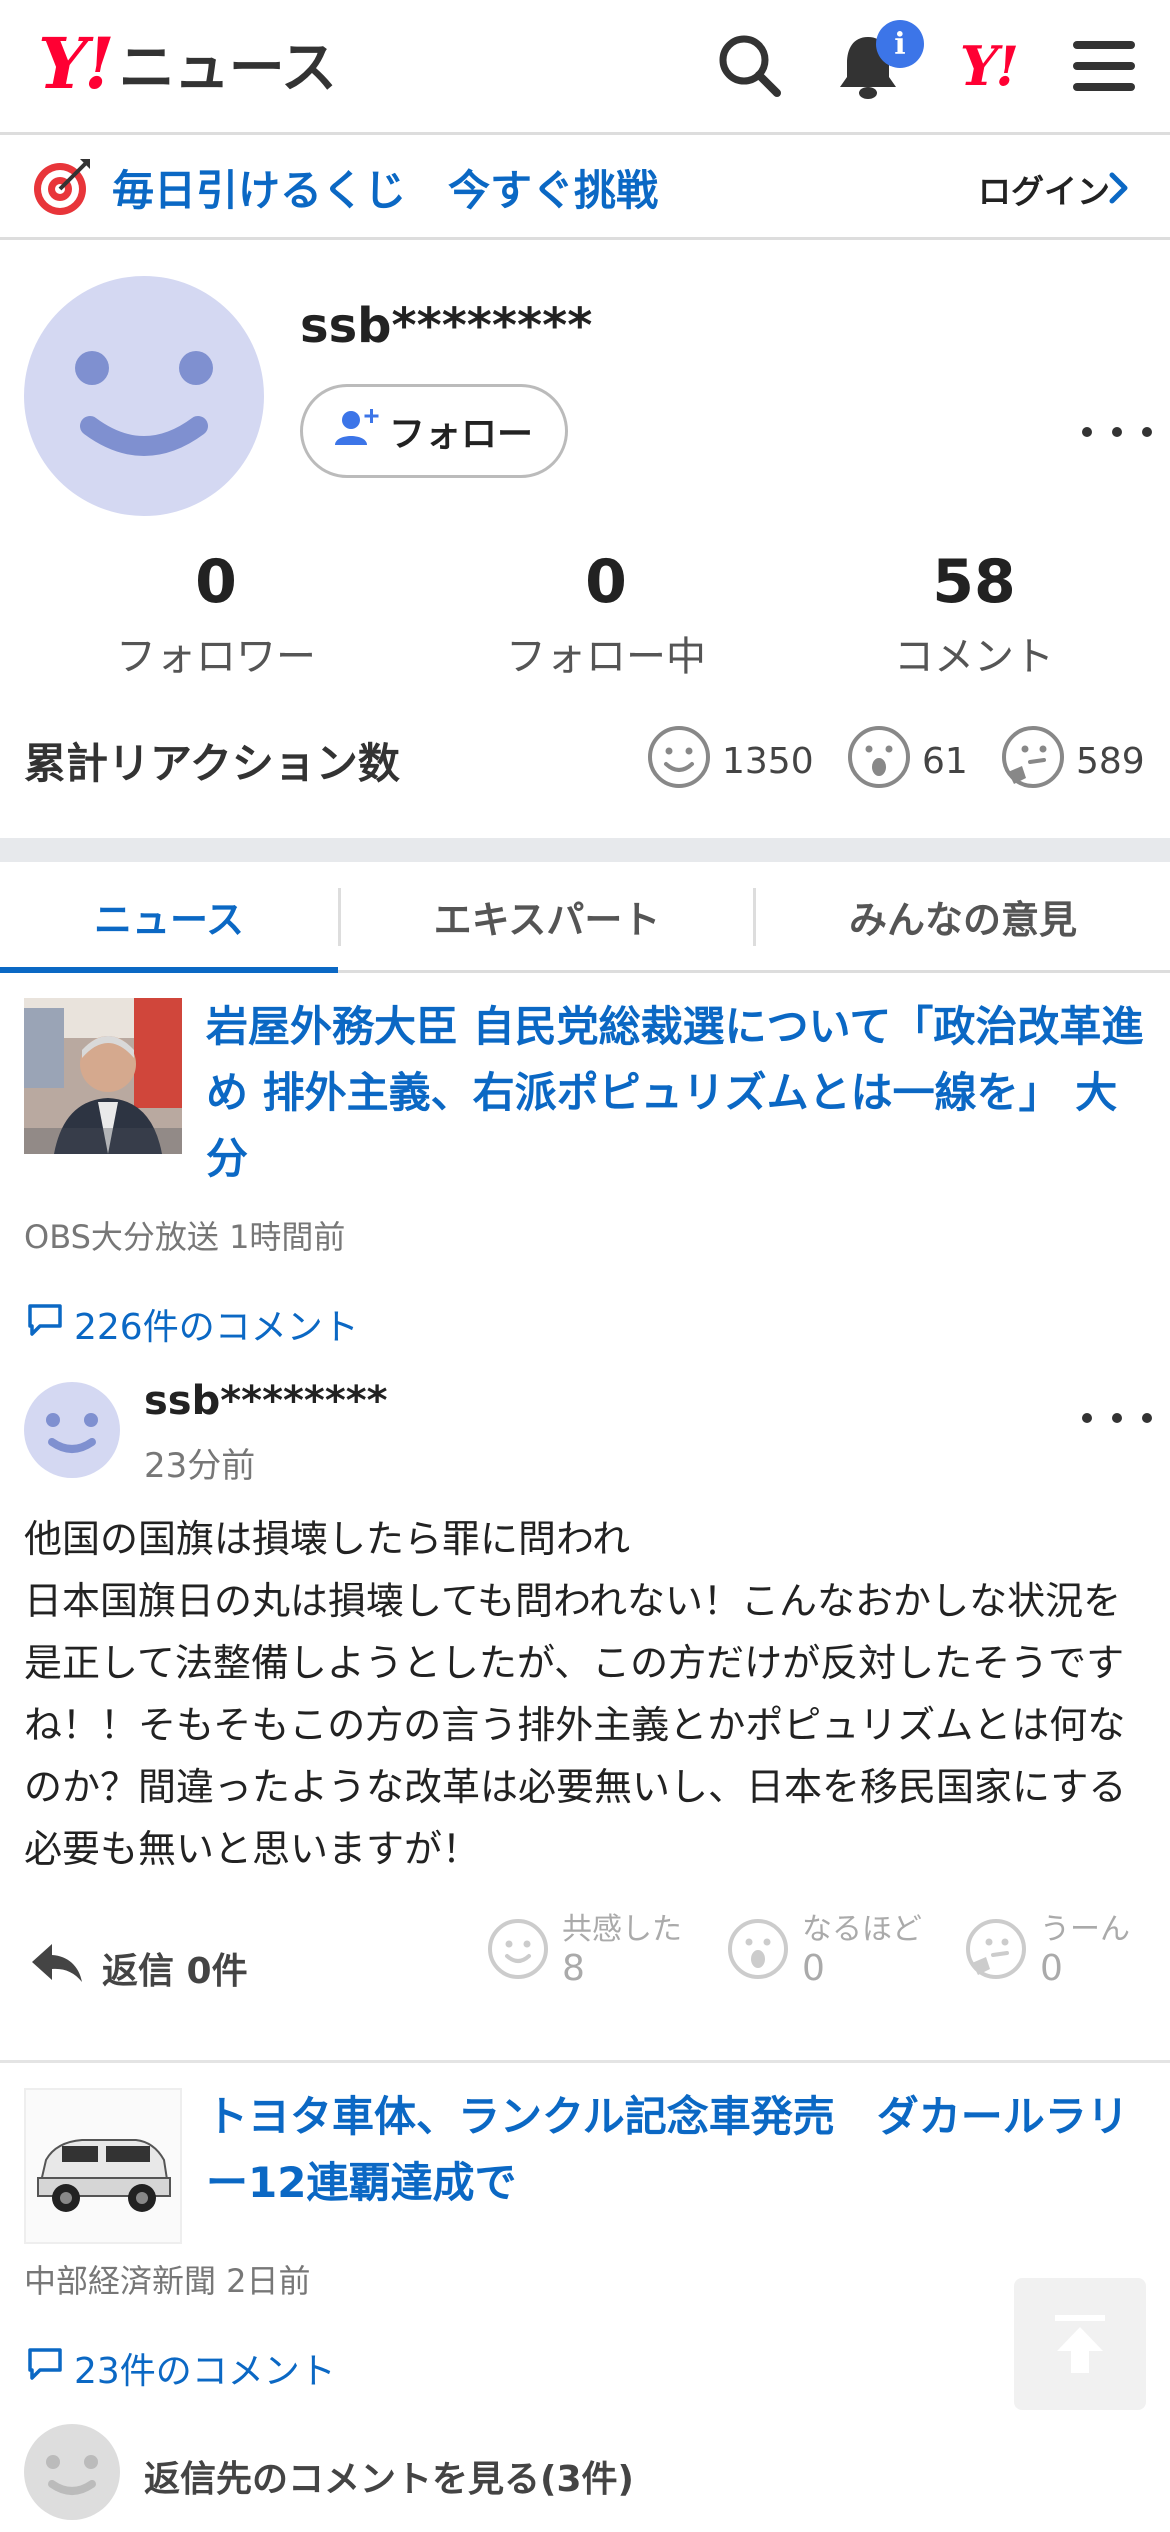 This screenshot has height=2532, width=1170. Describe the element at coordinates (1117, 1418) in the screenshot. I see `comment-more-icon` at that location.